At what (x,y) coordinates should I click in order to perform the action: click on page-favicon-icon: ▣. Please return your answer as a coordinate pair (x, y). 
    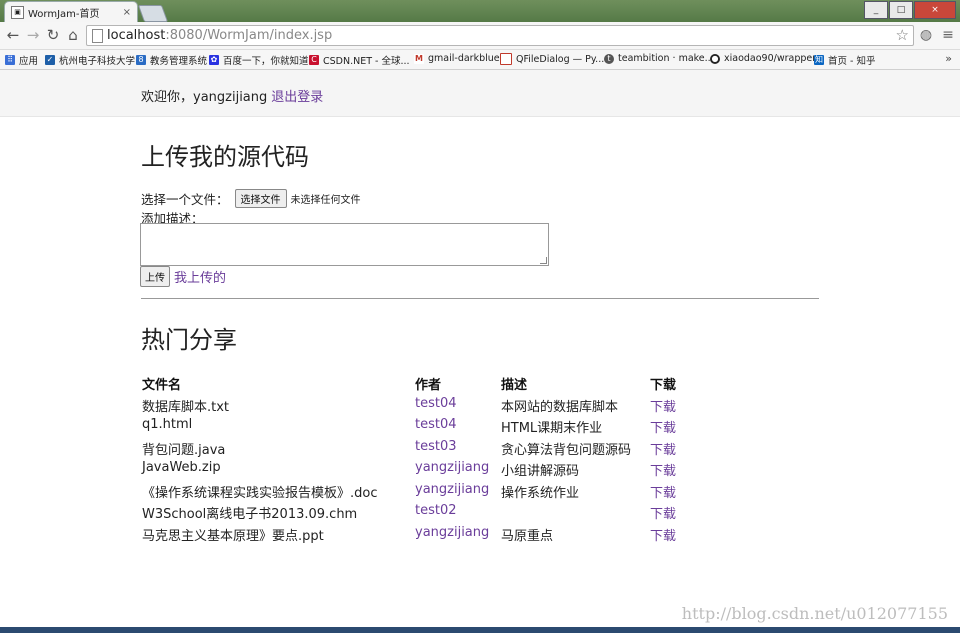
    Looking at the image, I should click on (17, 12).